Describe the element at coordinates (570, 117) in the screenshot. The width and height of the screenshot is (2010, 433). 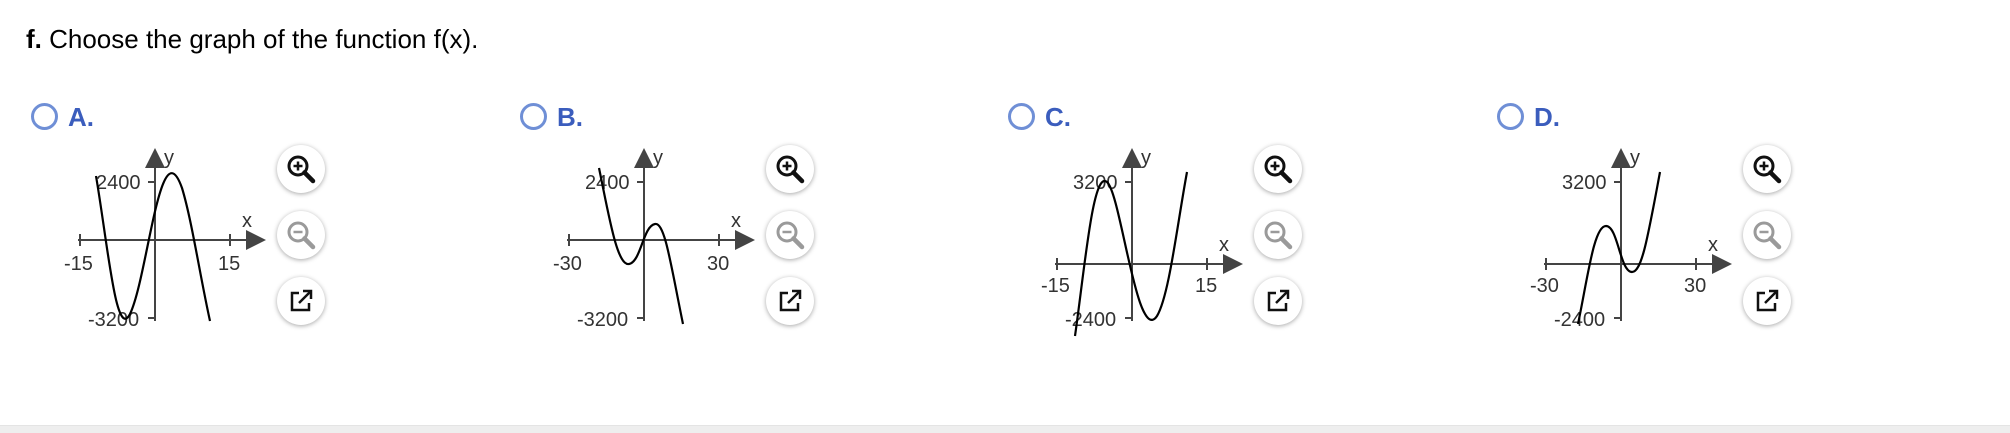
I see `option-b-label: B.` at that location.